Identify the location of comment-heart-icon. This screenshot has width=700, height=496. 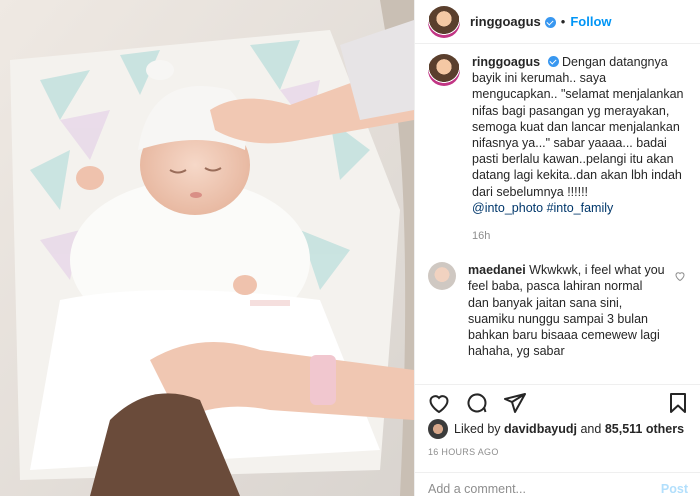
(680, 276).